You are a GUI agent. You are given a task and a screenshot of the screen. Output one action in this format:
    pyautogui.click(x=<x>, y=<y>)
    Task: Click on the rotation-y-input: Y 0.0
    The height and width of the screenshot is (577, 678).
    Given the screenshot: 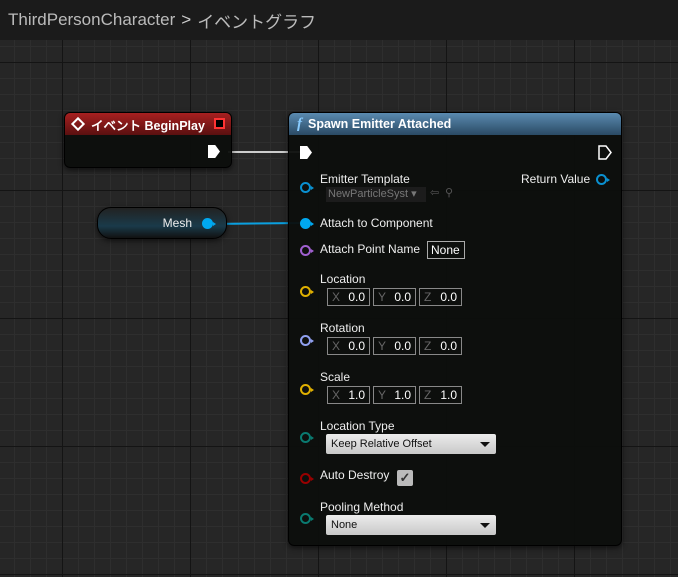 What is the action you would take?
    pyautogui.click(x=394, y=346)
    